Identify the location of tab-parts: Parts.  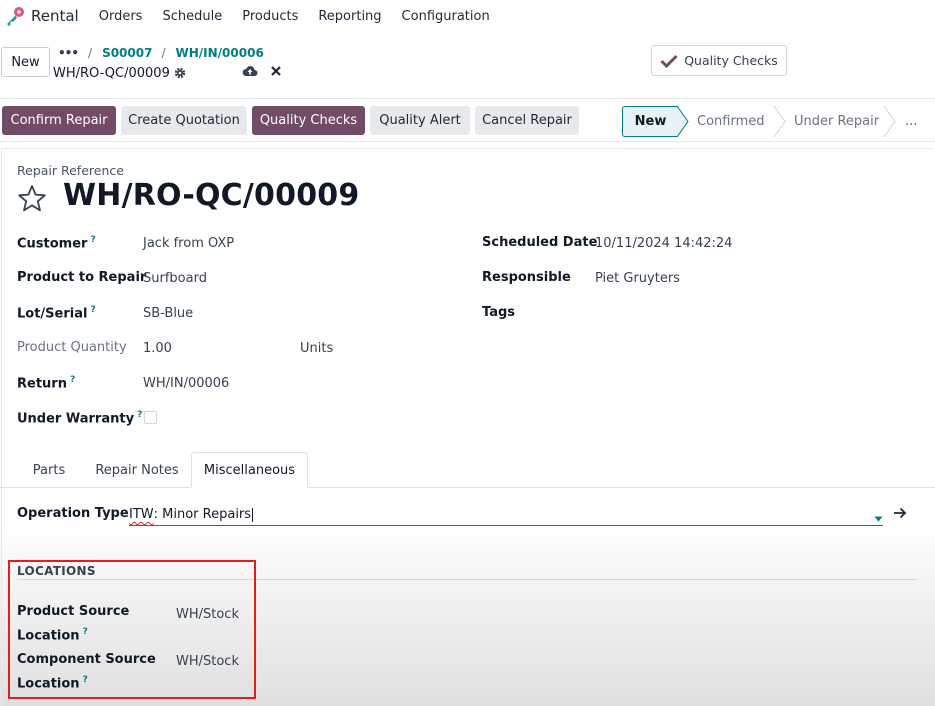
(49, 470).